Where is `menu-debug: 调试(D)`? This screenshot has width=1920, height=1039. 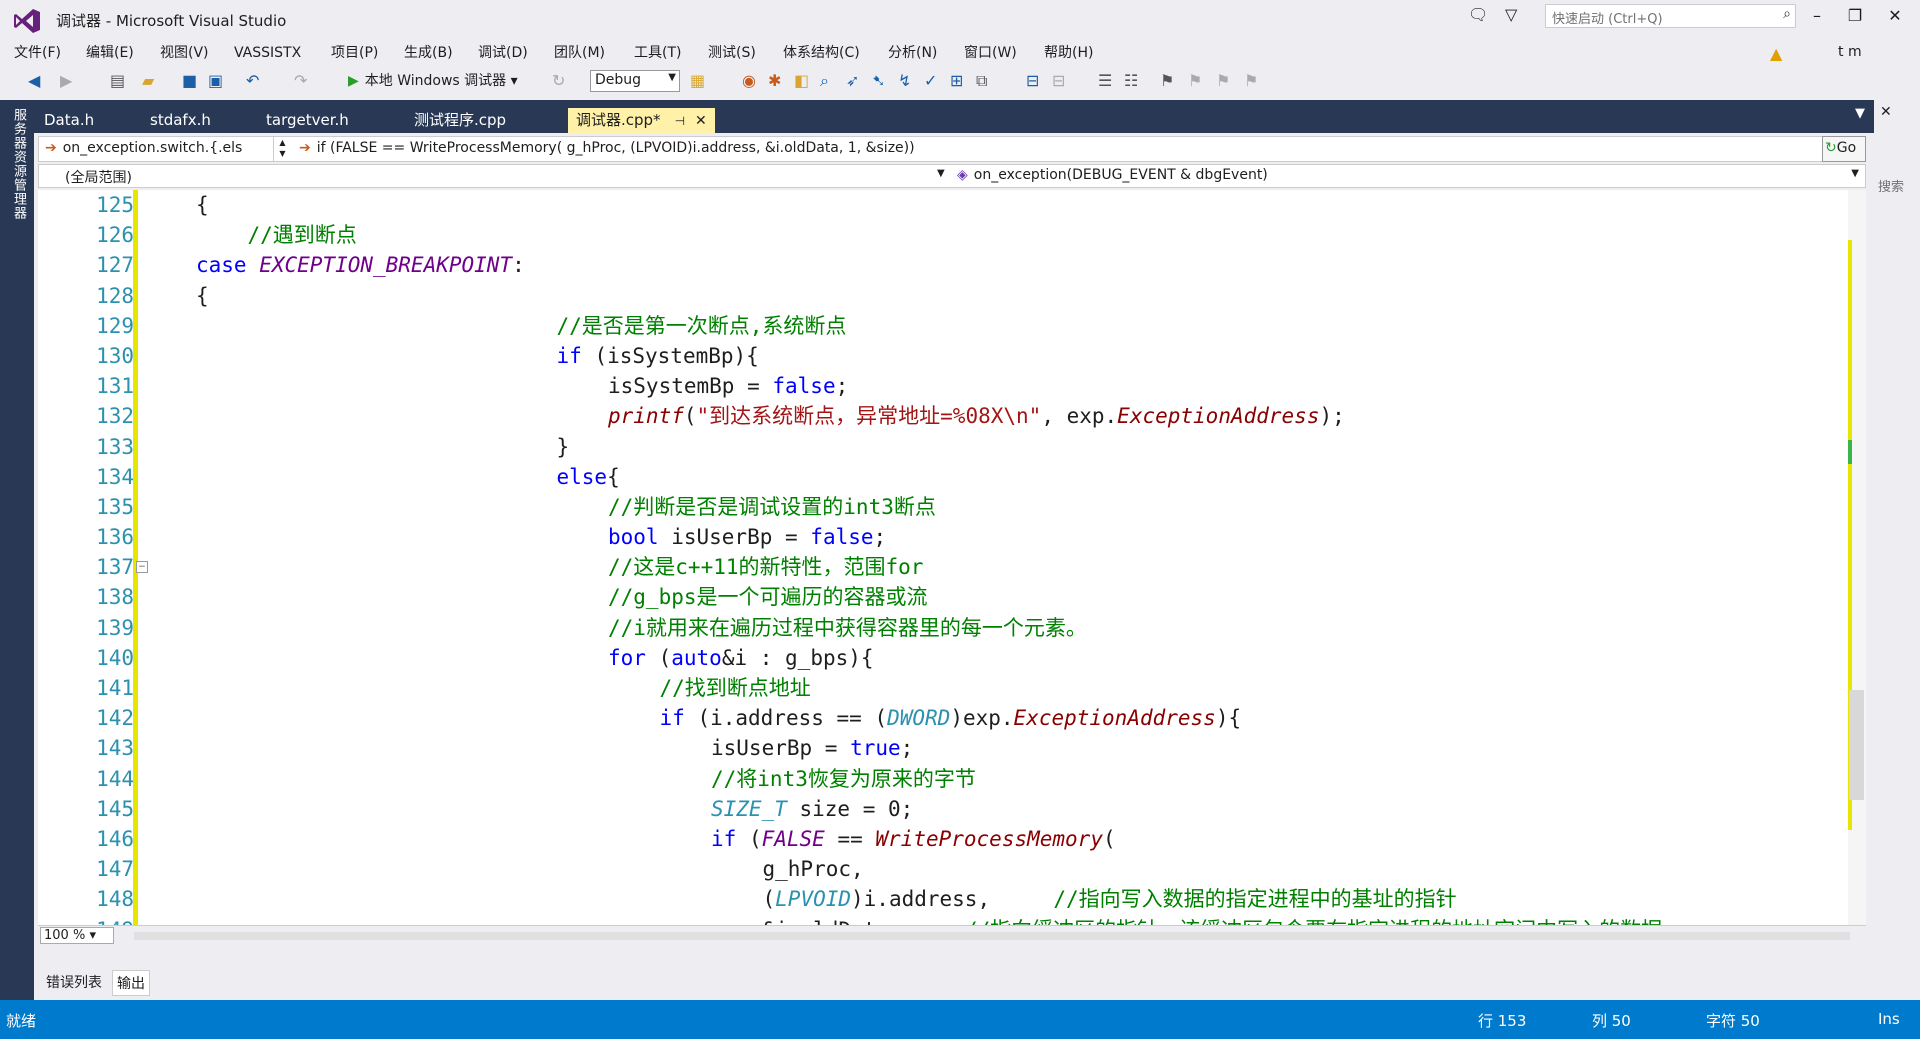 menu-debug: 调试(D) is located at coordinates (503, 53).